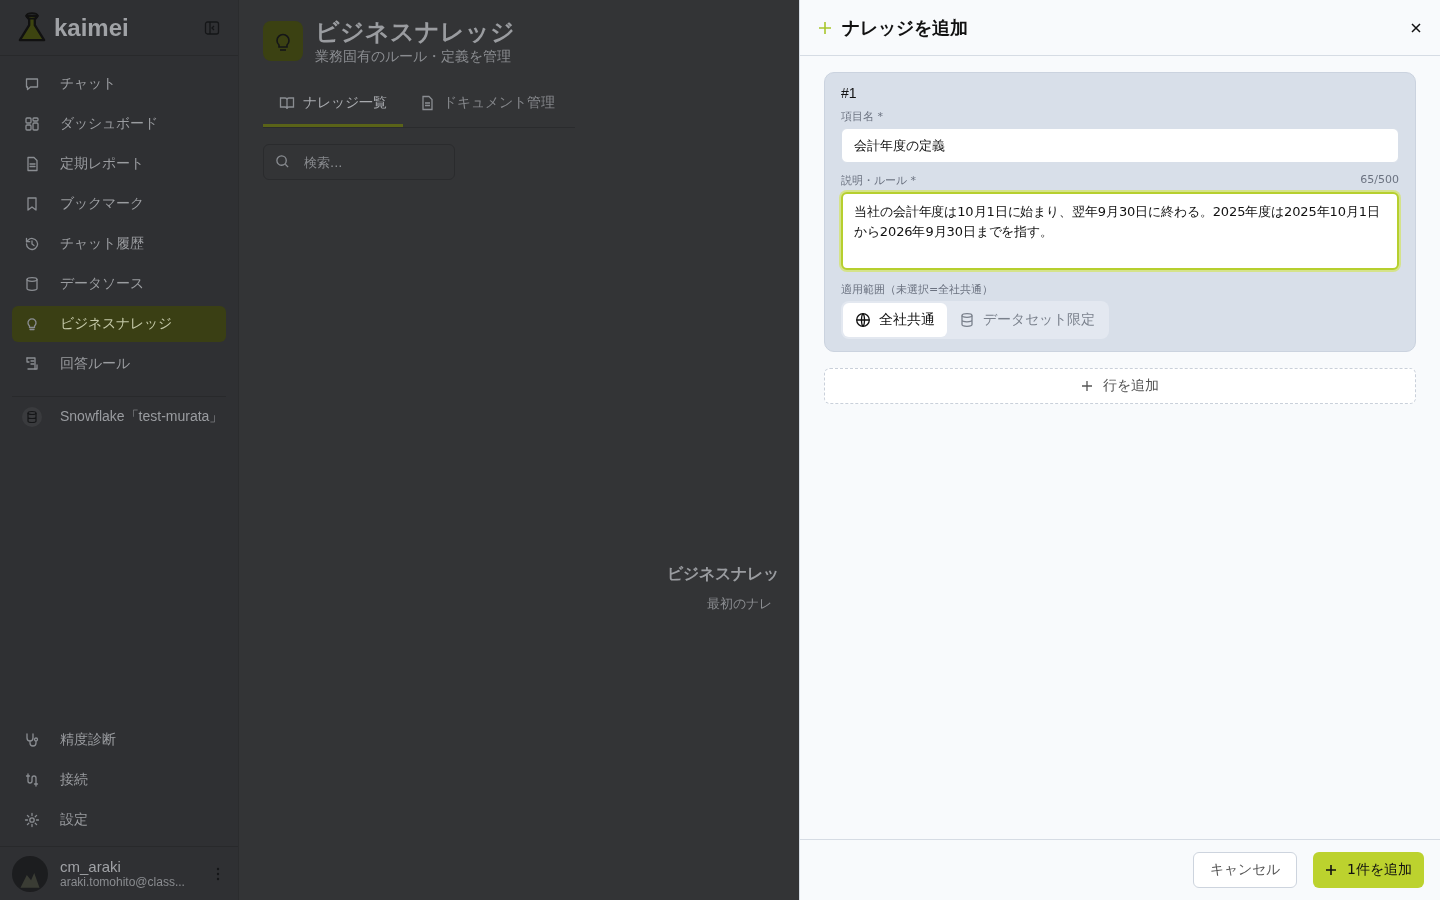 This screenshot has width=1440, height=900. Describe the element at coordinates (119, 740) in the screenshot. I see `nav-item: 精度診断` at that location.